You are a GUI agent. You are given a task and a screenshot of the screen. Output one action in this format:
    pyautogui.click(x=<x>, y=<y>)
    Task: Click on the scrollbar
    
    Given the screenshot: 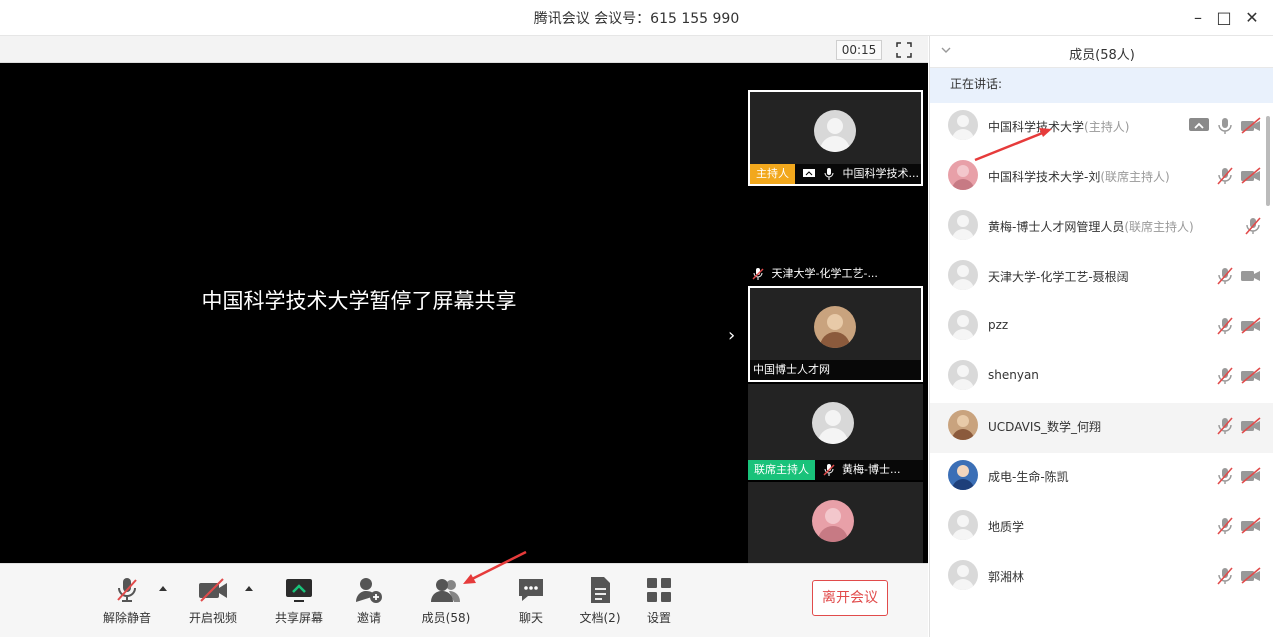 What is the action you would take?
    pyautogui.click(x=1268, y=161)
    